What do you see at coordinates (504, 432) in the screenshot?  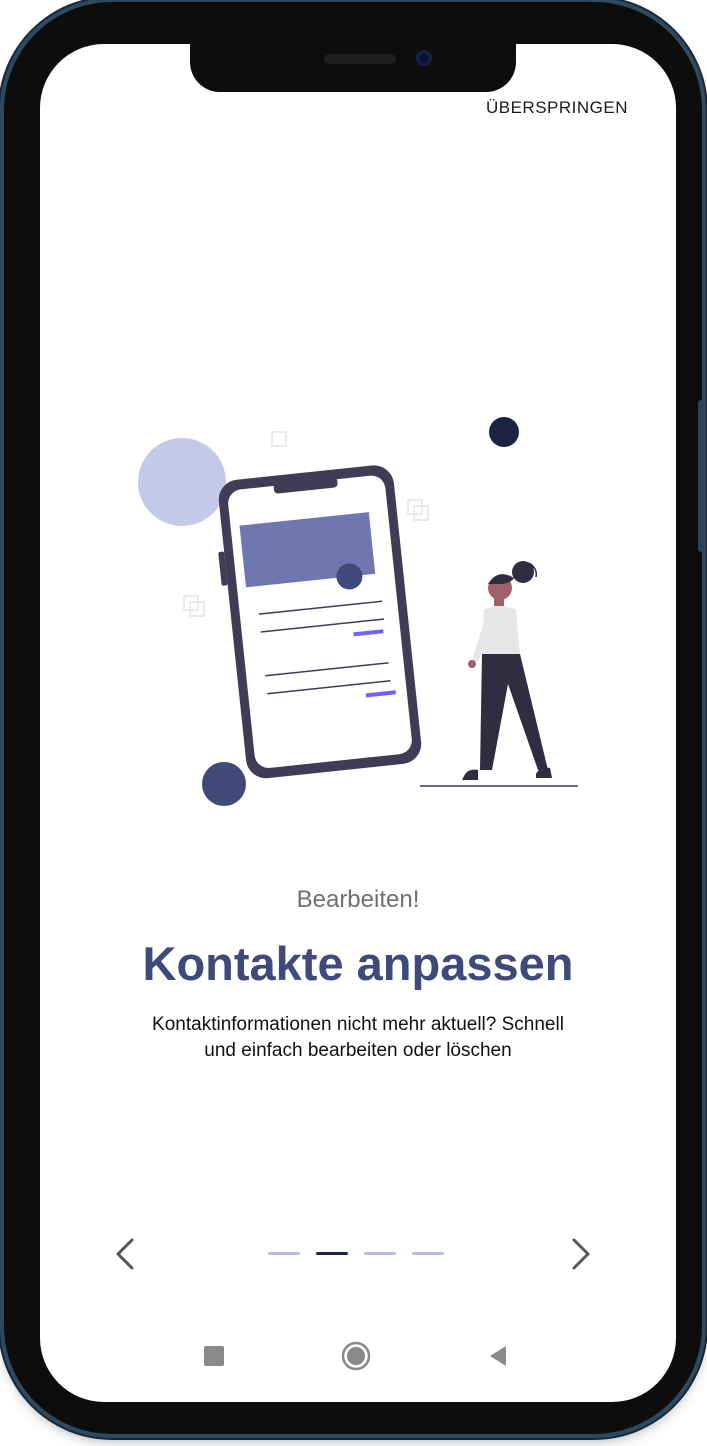 I see `decor-circle-dark-top` at bounding box center [504, 432].